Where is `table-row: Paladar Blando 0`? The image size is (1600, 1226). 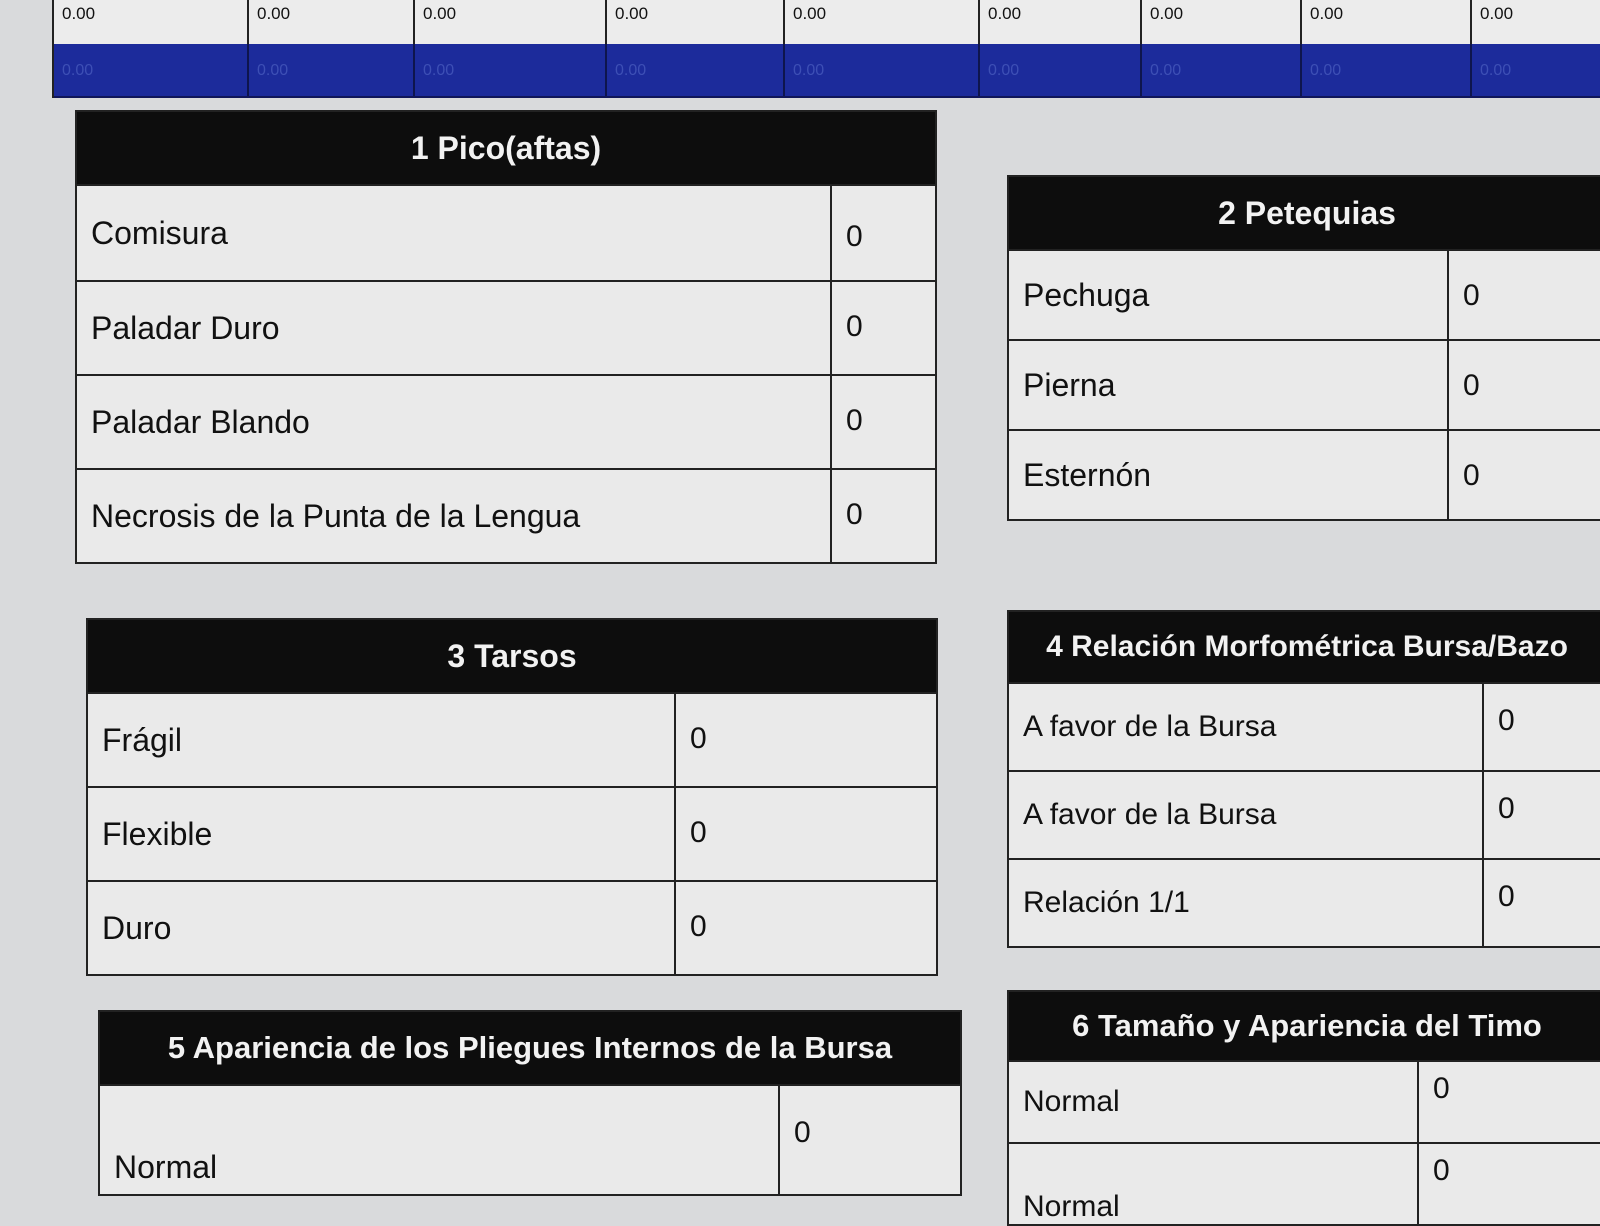 table-row: Paladar Blando 0 is located at coordinates (506, 421).